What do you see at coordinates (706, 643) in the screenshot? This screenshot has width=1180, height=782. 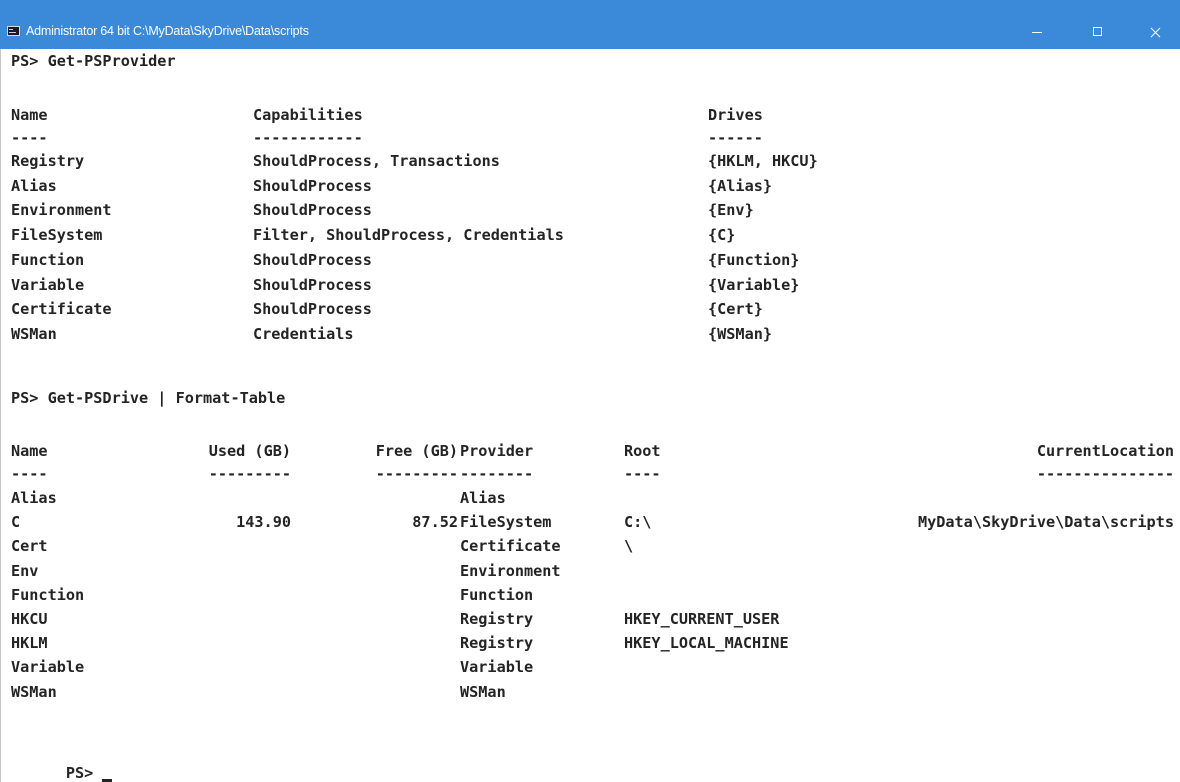 I see `table-row-cell: HKEY_LOCAL_MACHINE` at bounding box center [706, 643].